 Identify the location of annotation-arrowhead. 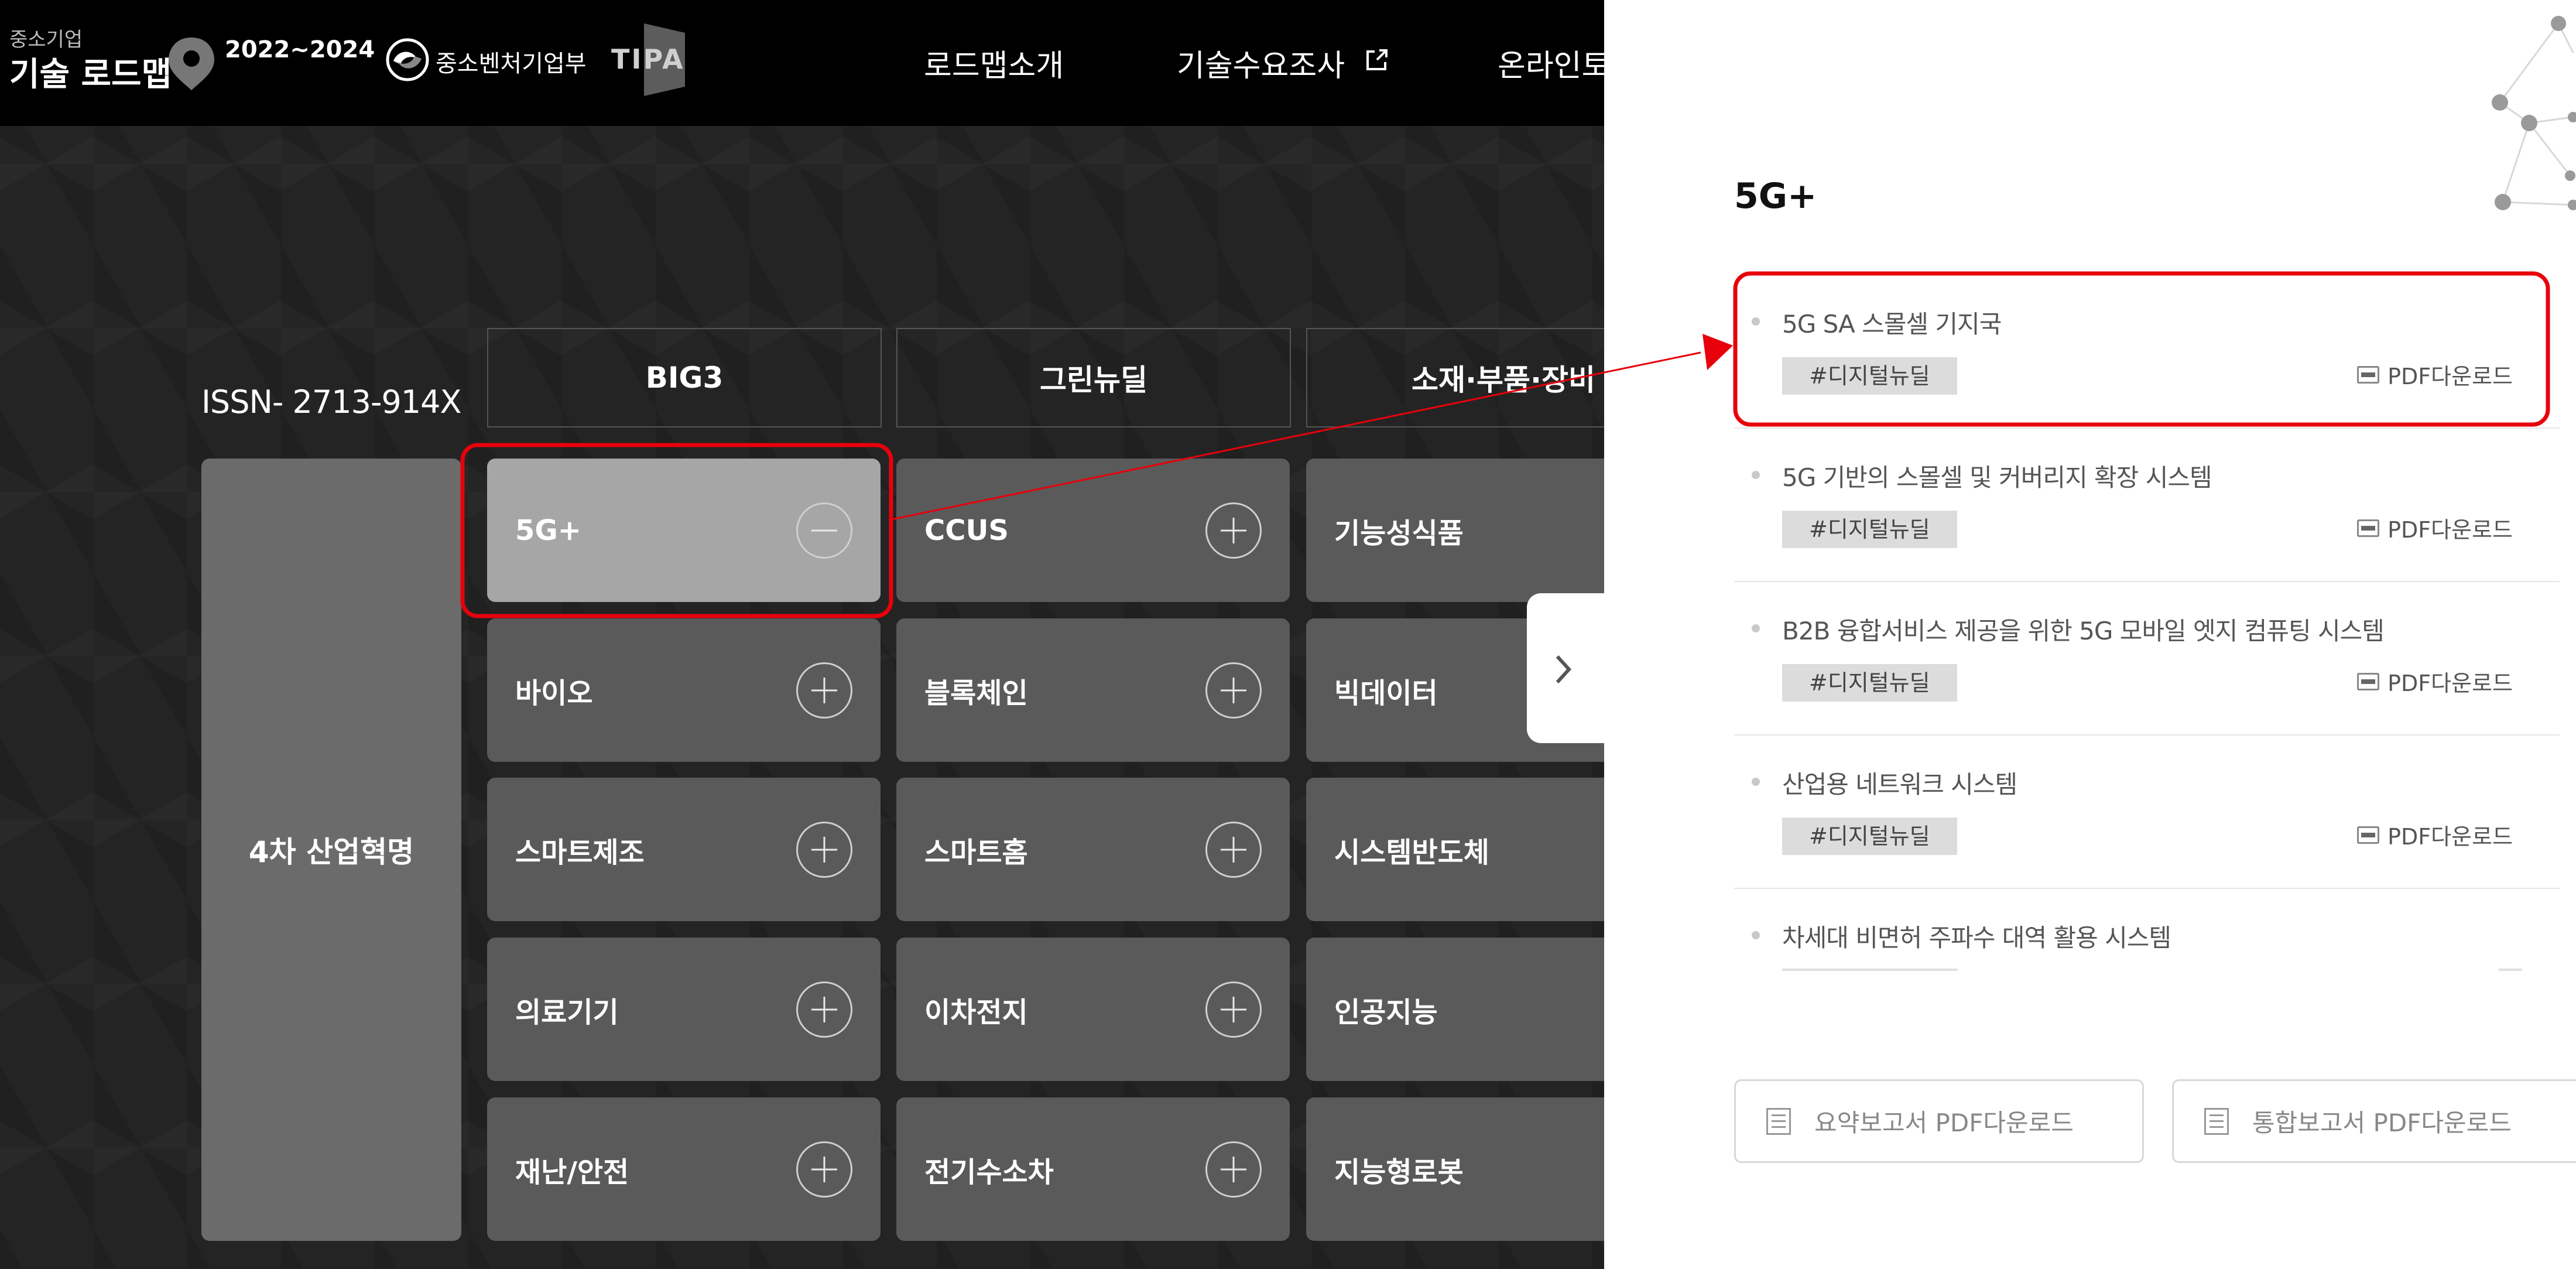
(1718, 352).